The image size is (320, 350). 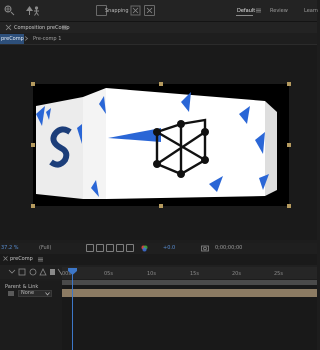 What do you see at coordinates (194, 274) in the screenshot?
I see `ruler-label: 15s` at bounding box center [194, 274].